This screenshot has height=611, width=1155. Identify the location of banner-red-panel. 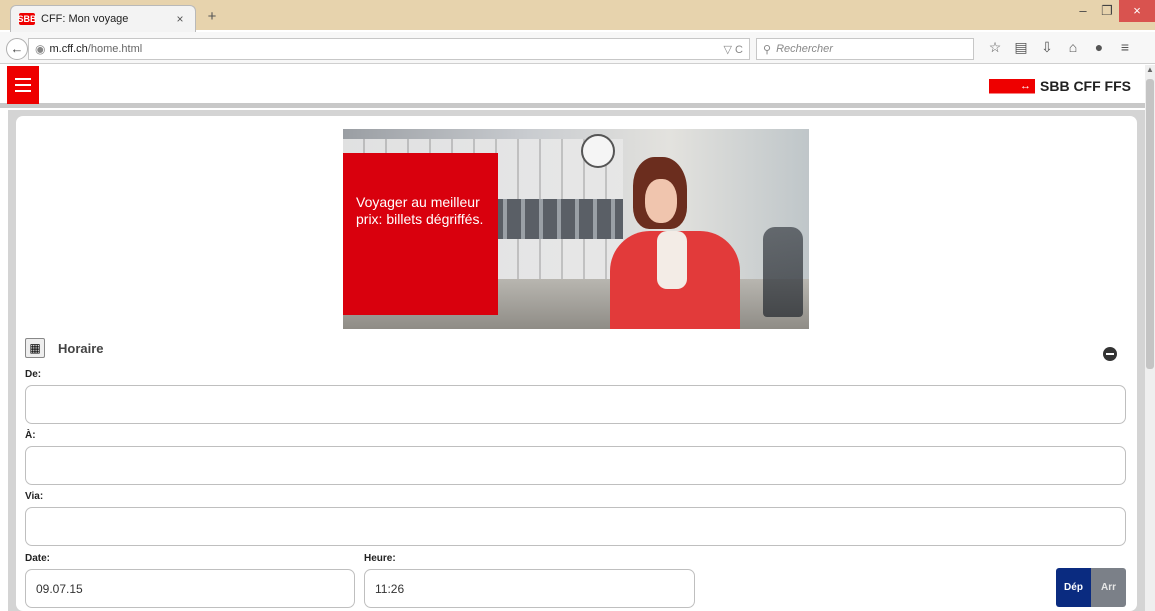
(420, 234).